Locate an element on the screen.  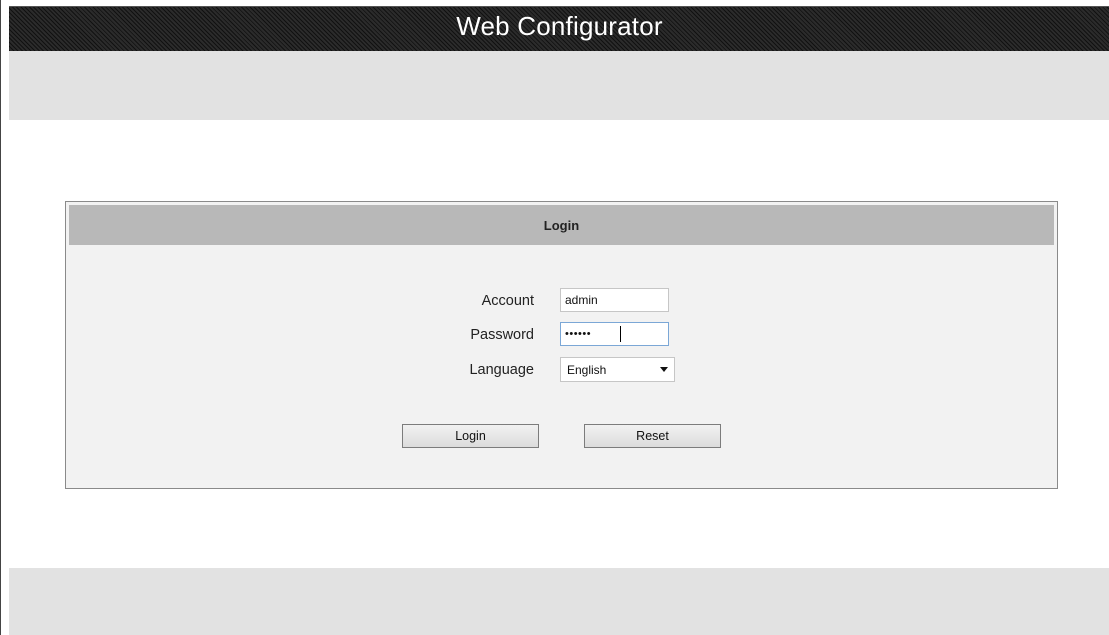
top-band is located at coordinates (559, 85).